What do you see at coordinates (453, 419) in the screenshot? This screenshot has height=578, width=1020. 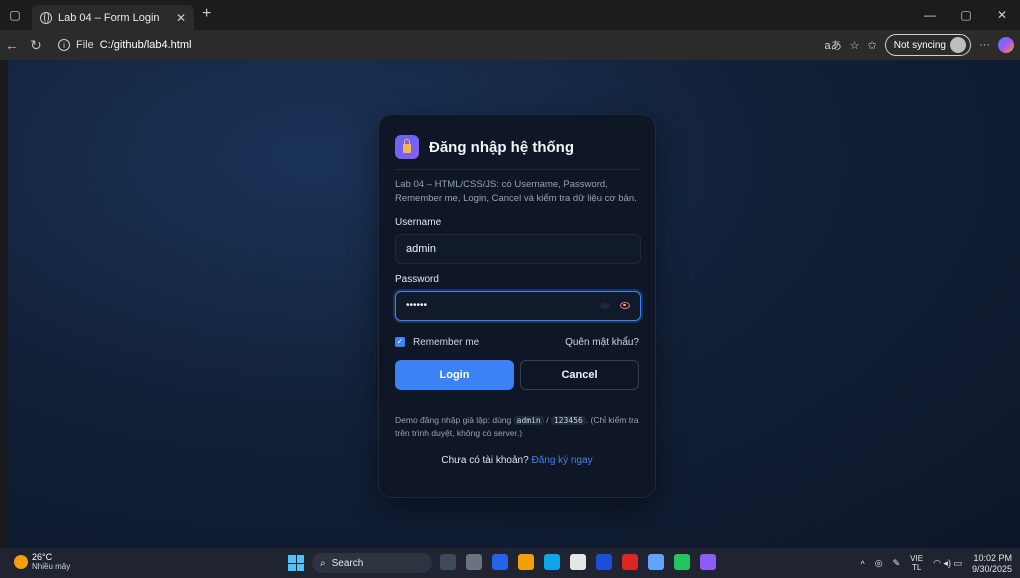 I see `demo-prefix: Demo đăng nhập giả lập: dùng` at bounding box center [453, 419].